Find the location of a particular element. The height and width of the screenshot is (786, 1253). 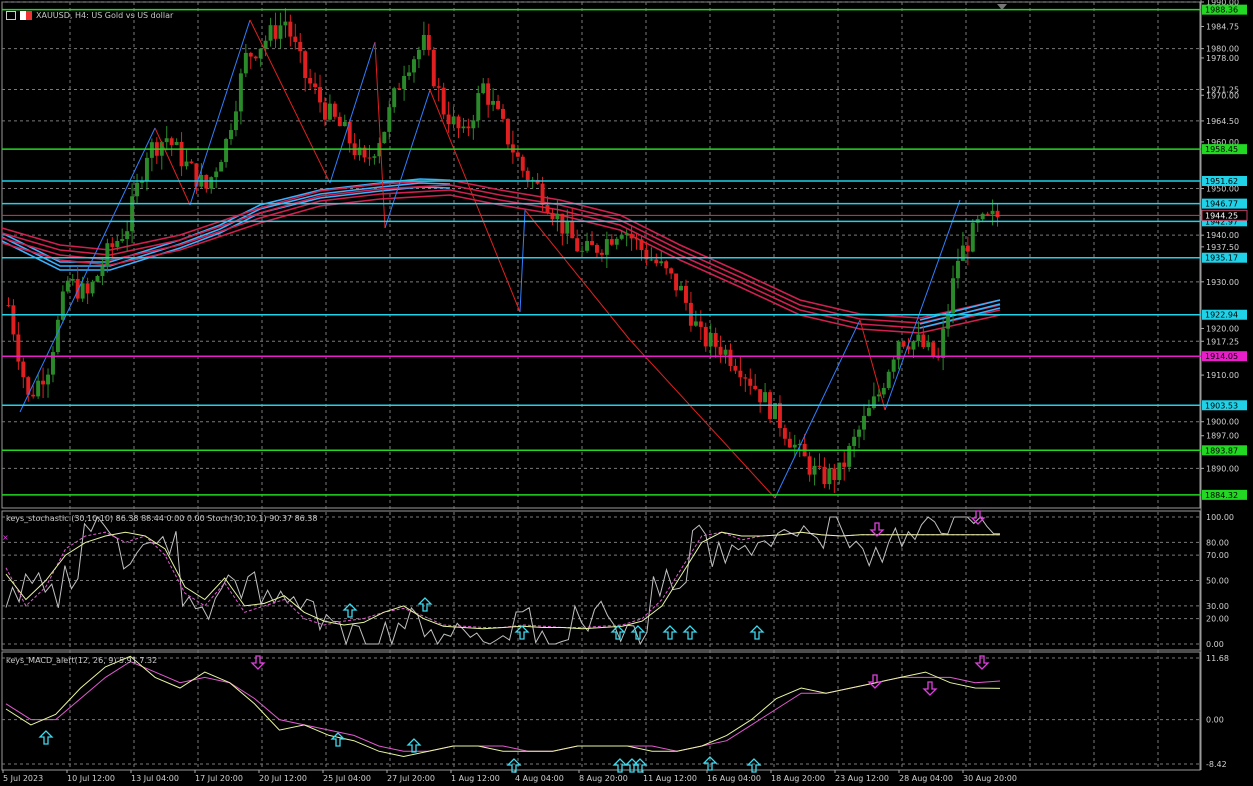

stoch-buy-arrow-icon is located at coordinates (690, 632).